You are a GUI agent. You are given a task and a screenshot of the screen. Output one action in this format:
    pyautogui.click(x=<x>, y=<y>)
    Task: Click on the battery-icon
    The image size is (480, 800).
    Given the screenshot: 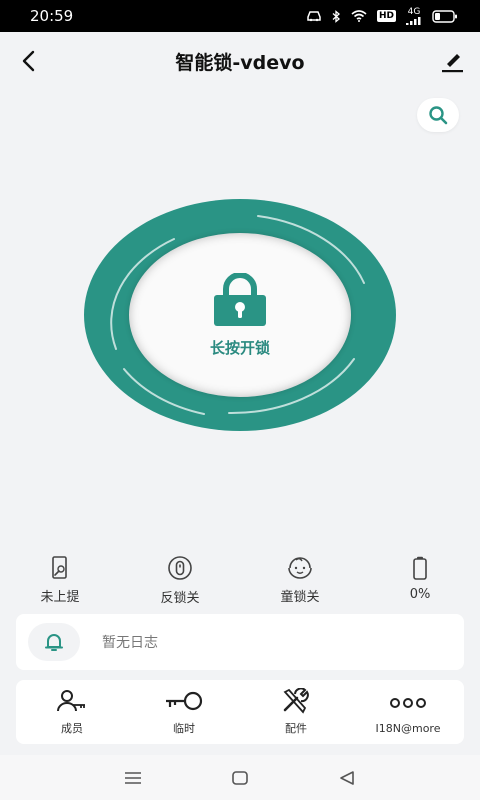 What is the action you would take?
    pyautogui.click(x=420, y=568)
    